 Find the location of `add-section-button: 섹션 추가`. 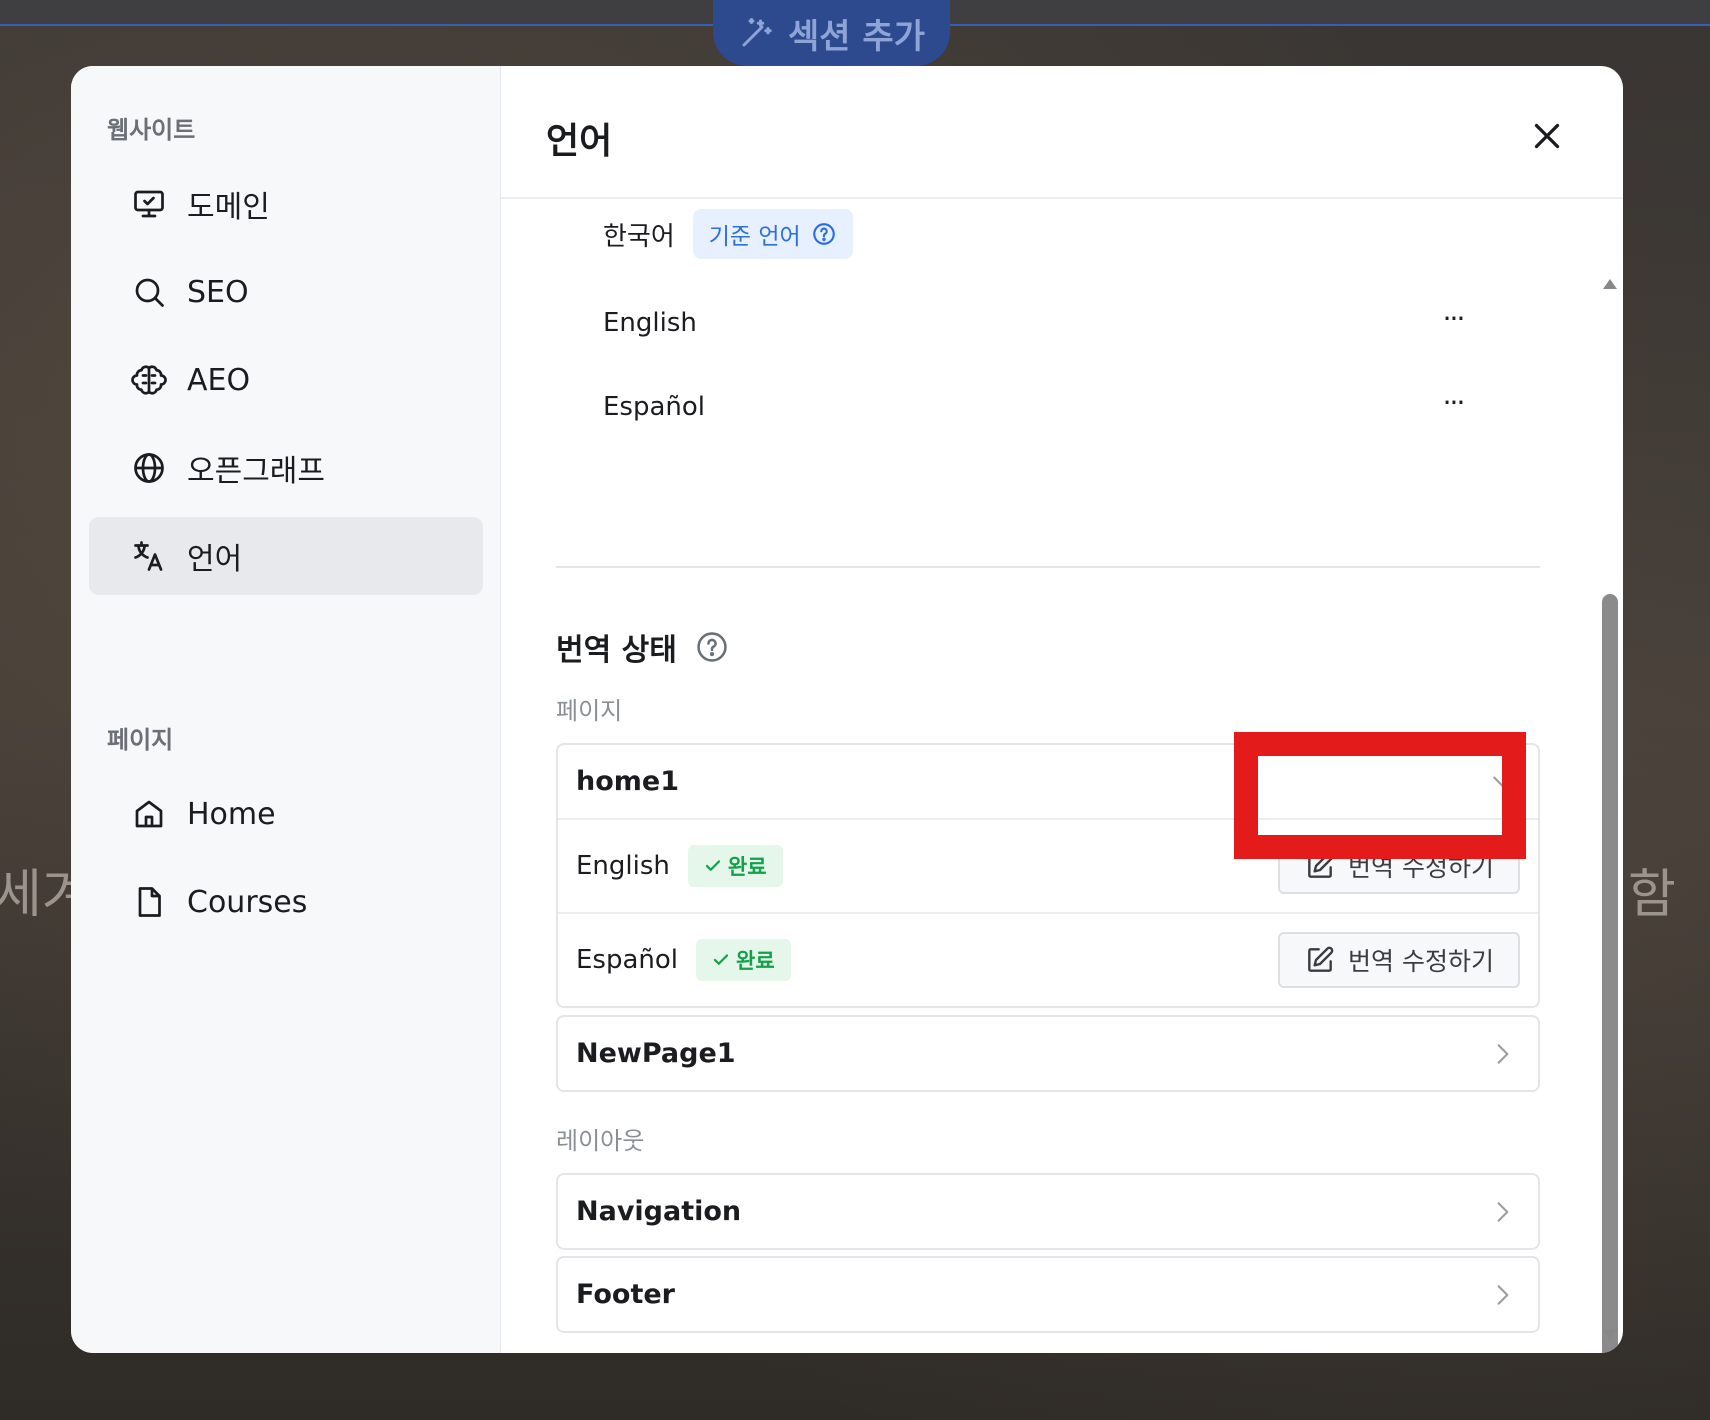

add-section-button: 섹션 추가 is located at coordinates (831, 33).